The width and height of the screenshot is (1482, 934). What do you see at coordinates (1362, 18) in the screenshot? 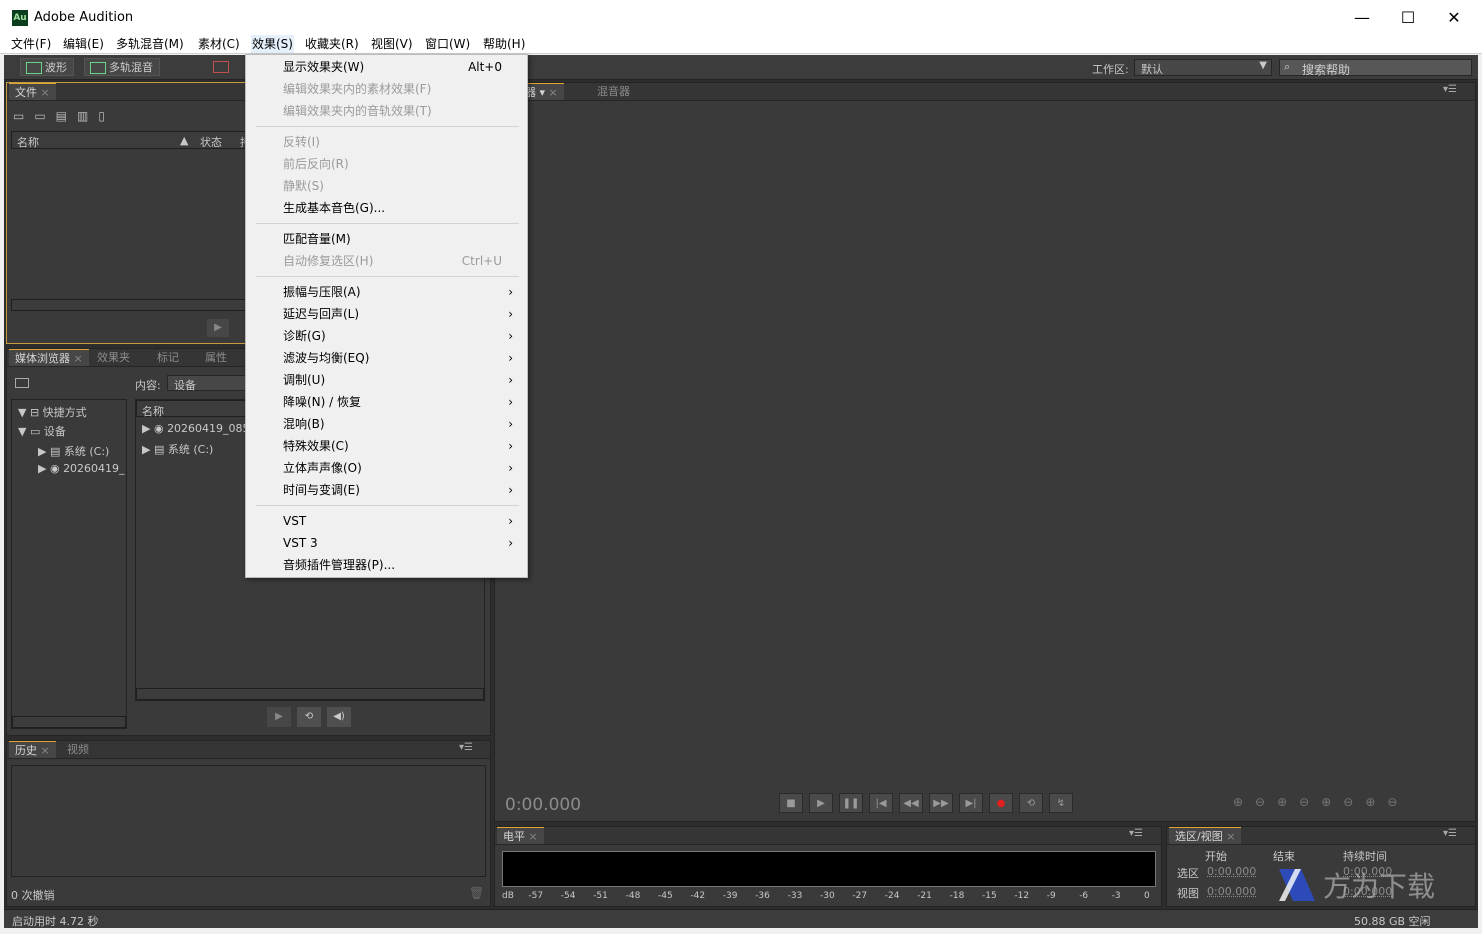
I see `minimize-button: —` at bounding box center [1362, 18].